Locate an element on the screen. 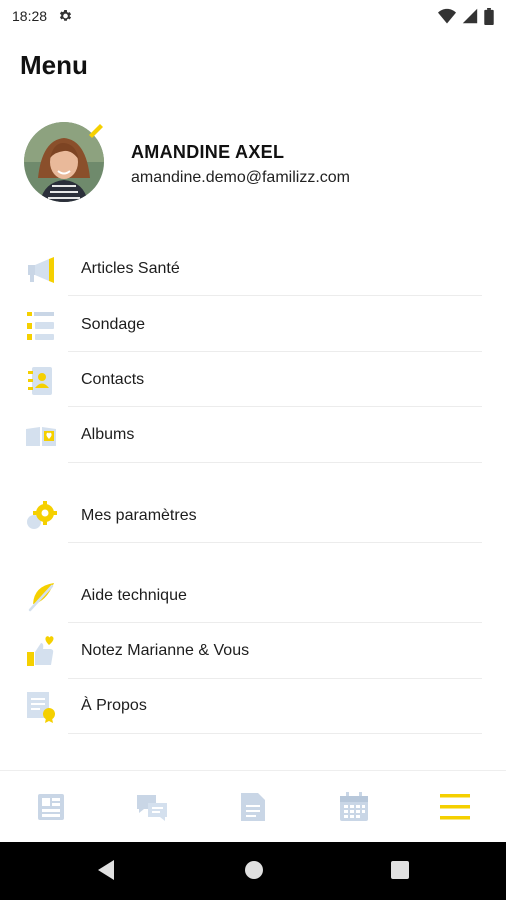 The height and width of the screenshot is (900, 506). nav-documents-button is located at coordinates (252, 807).